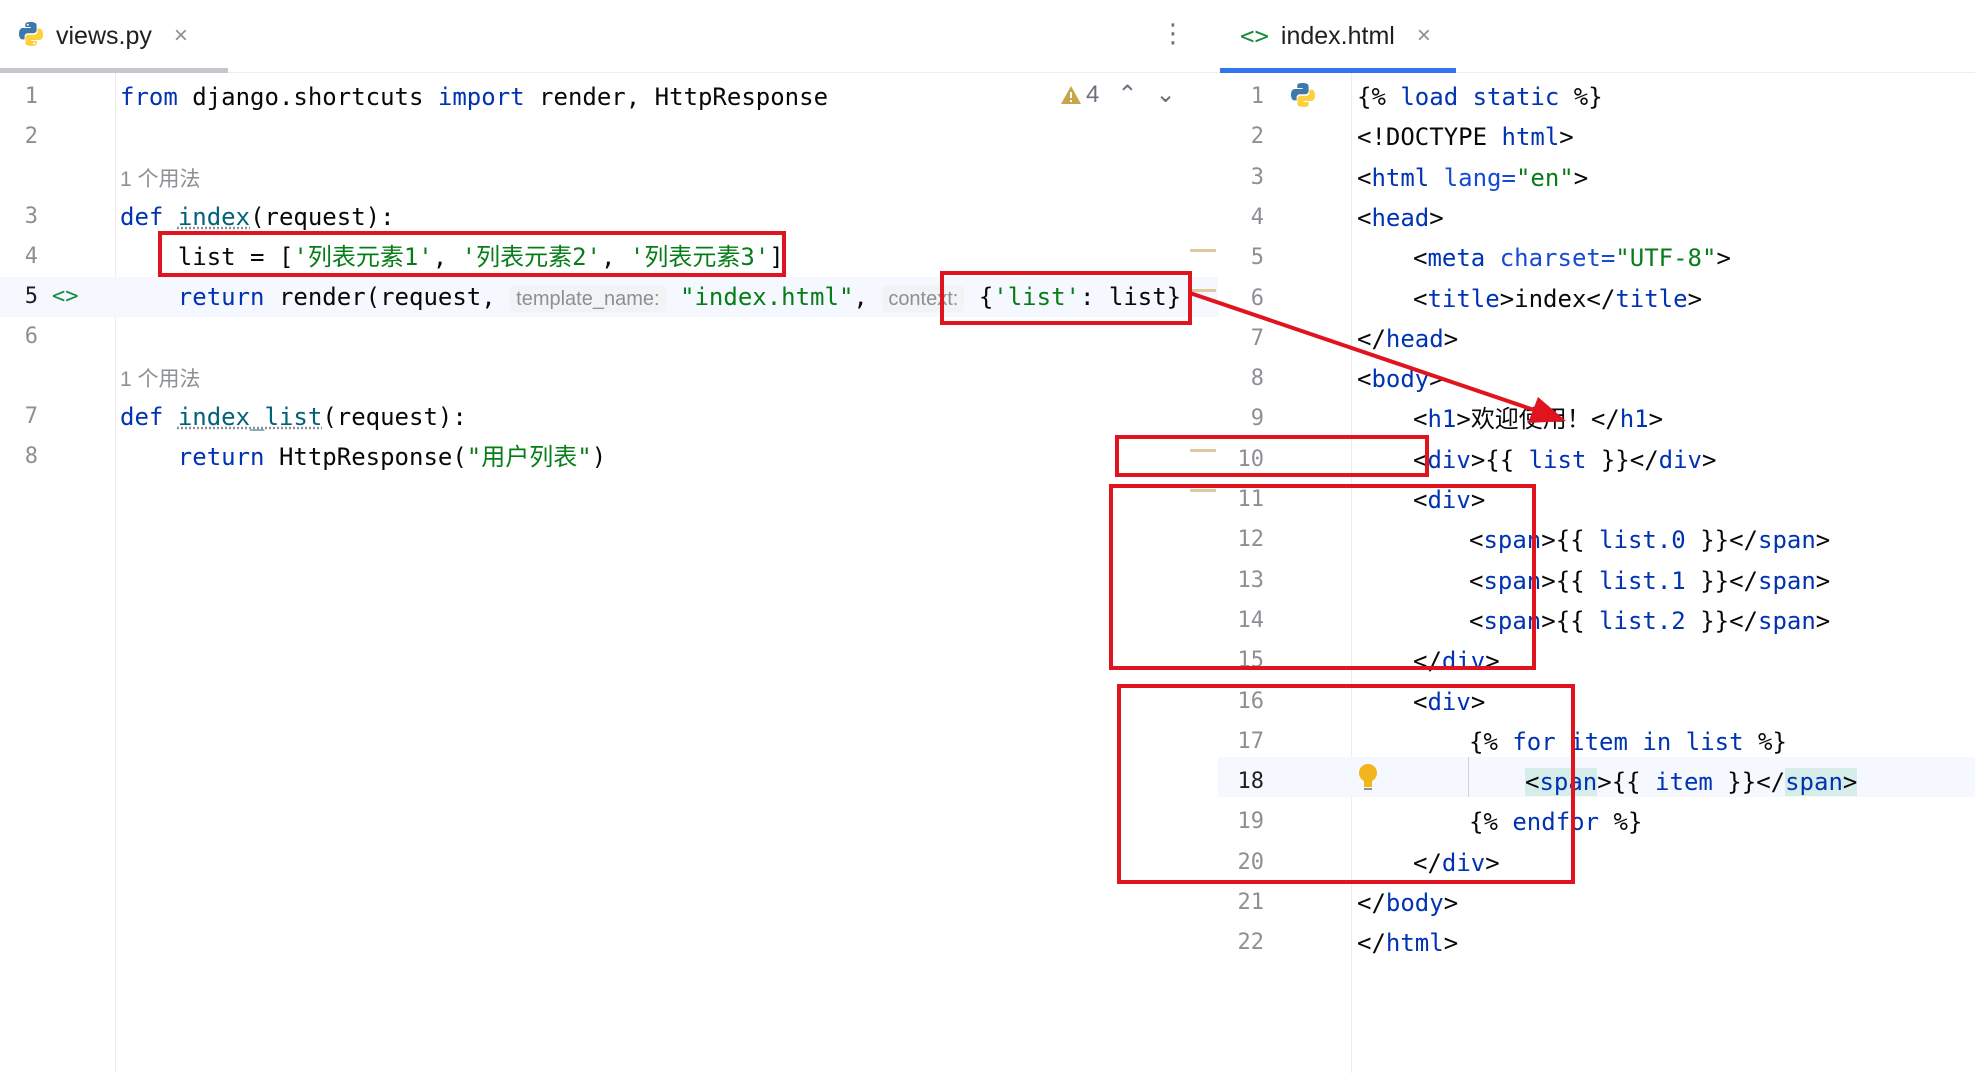  I want to click on annotation-box-div-list, so click(1272, 456).